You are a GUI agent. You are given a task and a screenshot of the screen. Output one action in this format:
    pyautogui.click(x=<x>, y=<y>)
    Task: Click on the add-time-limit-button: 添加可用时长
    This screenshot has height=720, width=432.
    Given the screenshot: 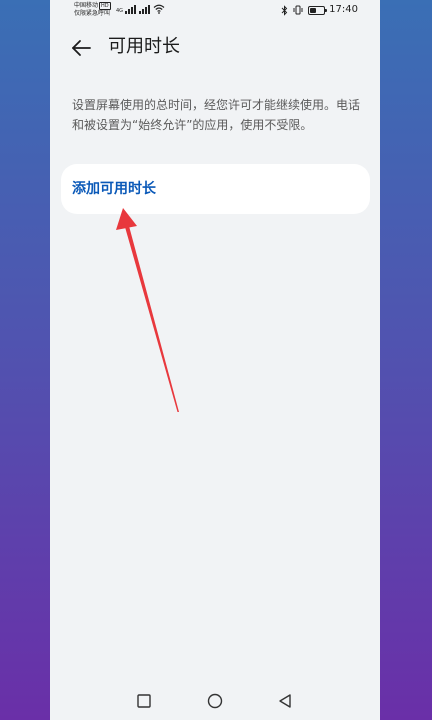 What is the action you would take?
    pyautogui.click(x=215, y=189)
    